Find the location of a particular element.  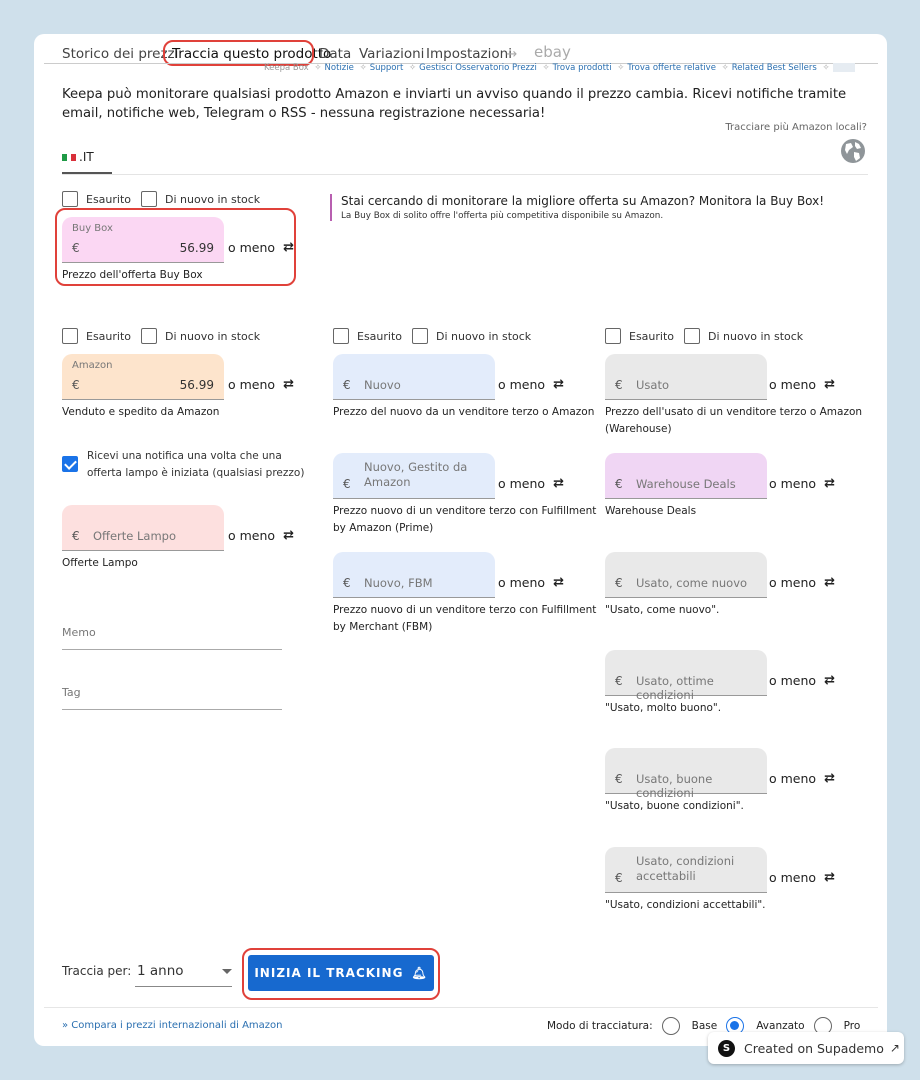

external-link-icon: ↗ is located at coordinates (894, 1048).